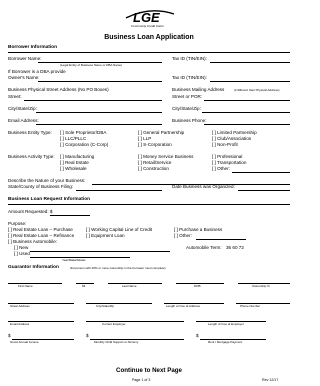  Describe the element at coordinates (225, 342) in the screenshot. I see `rent-mortgage-caption: Rent / Mortgage Payment` at that location.